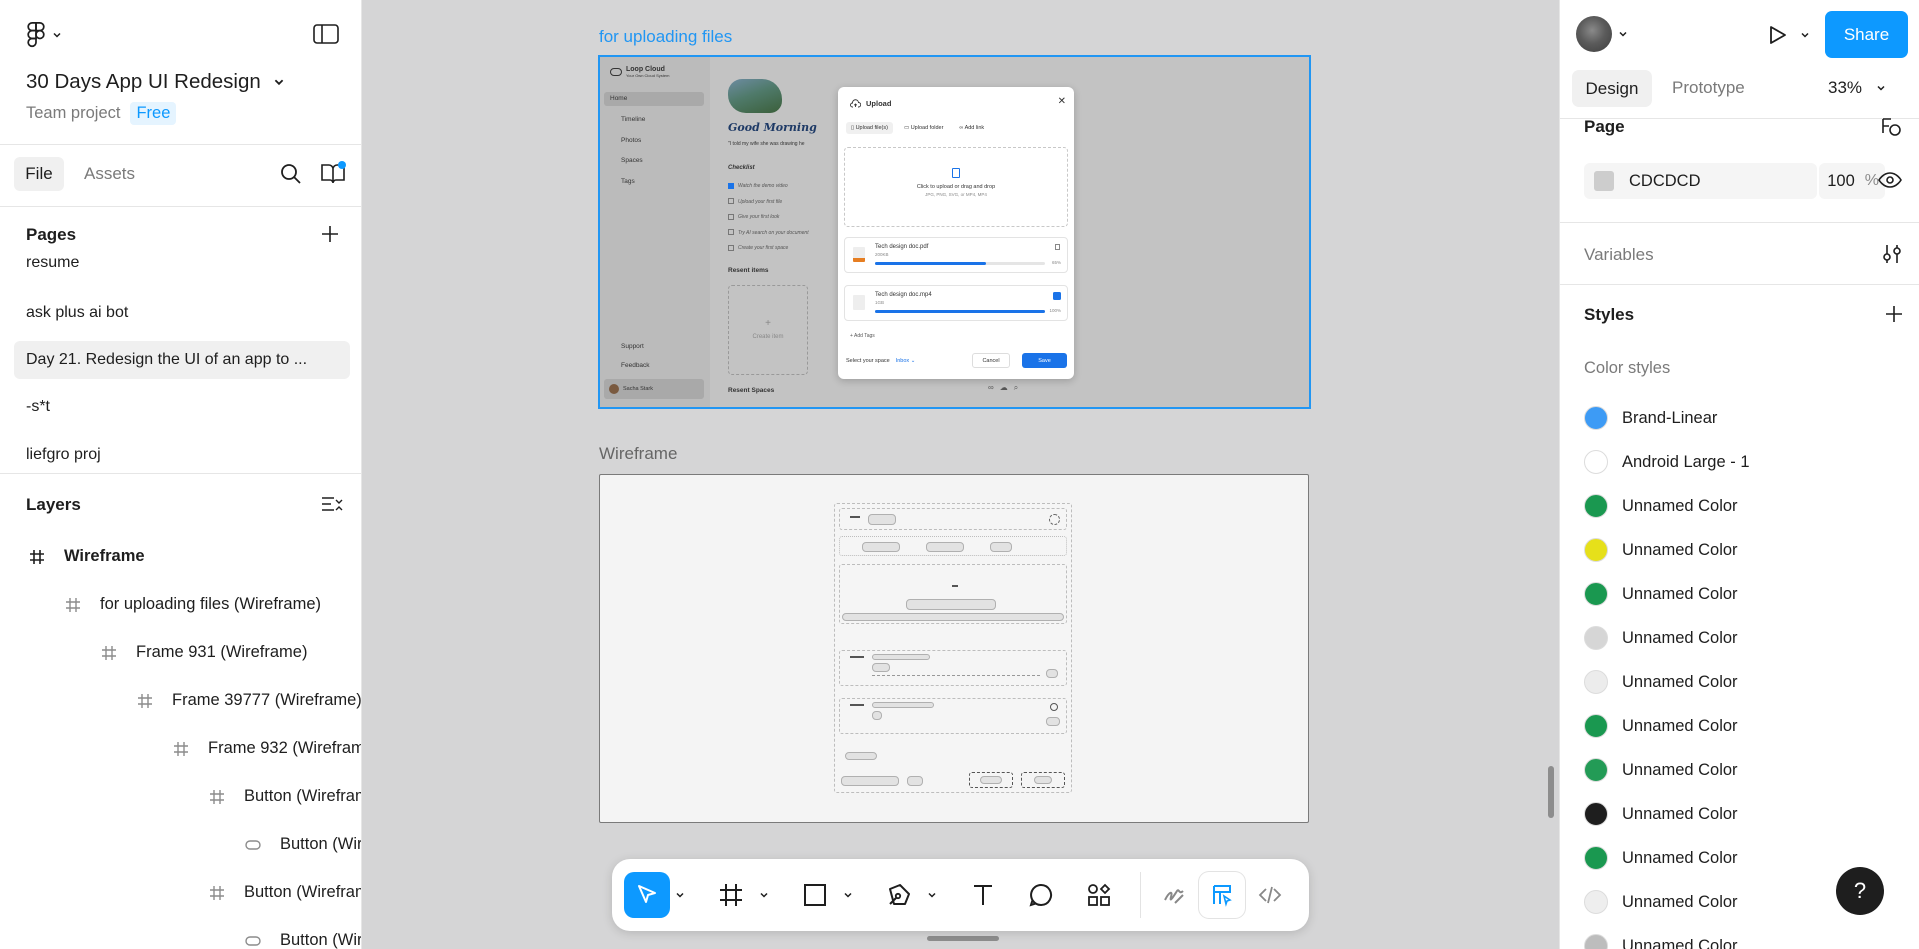 This screenshot has height=949, width=1919. I want to click on dev-mode-button, so click(1270, 895).